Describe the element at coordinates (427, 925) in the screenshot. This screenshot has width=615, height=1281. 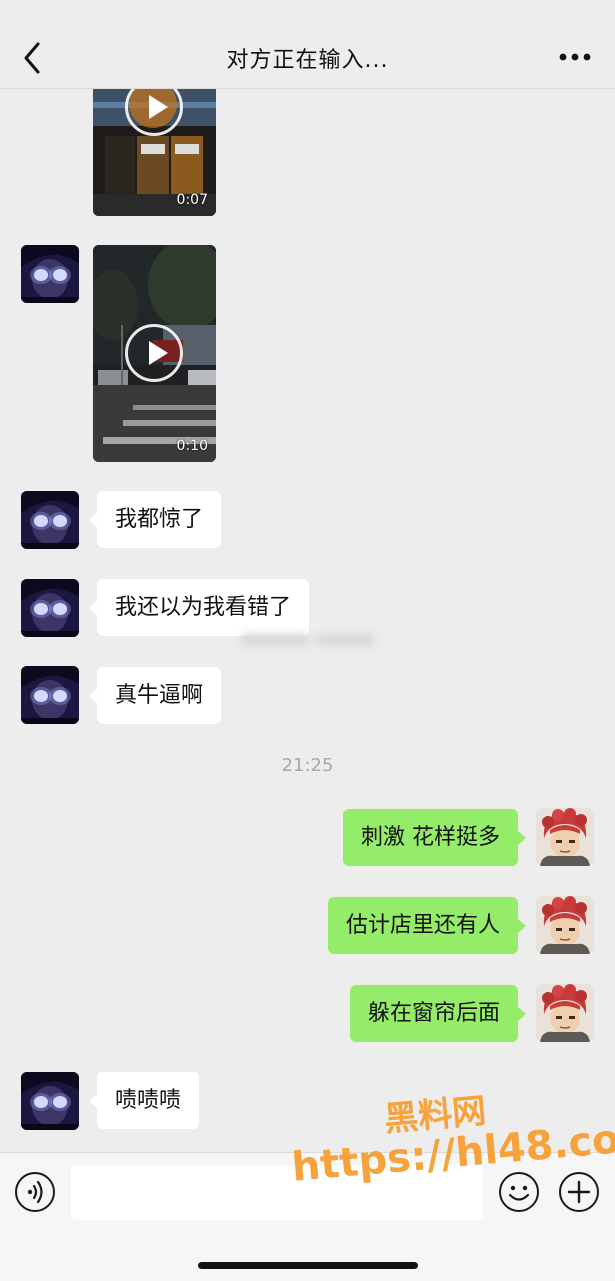
I see `message-bubble: 估计店里还有人` at that location.